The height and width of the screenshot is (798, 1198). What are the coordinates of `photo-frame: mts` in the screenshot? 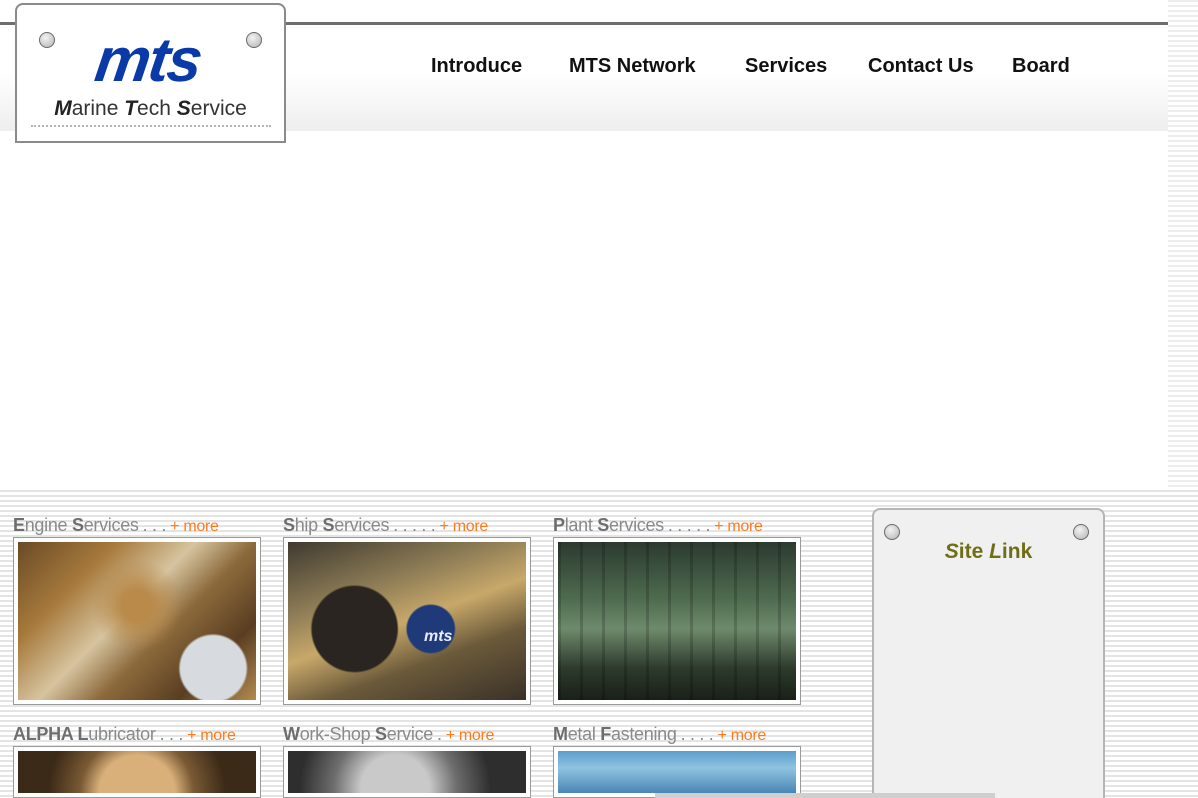 It's located at (407, 621).